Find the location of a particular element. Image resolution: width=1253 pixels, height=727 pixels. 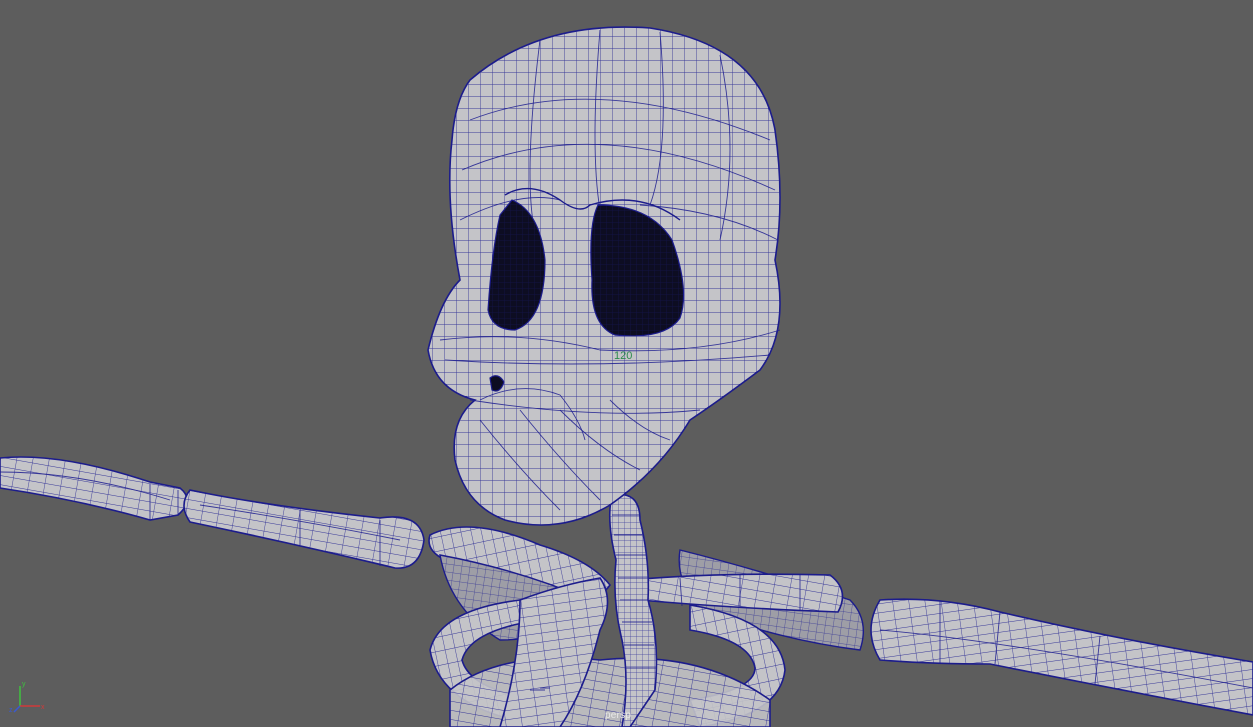

hud-readout-value: 120 is located at coordinates (623, 356).